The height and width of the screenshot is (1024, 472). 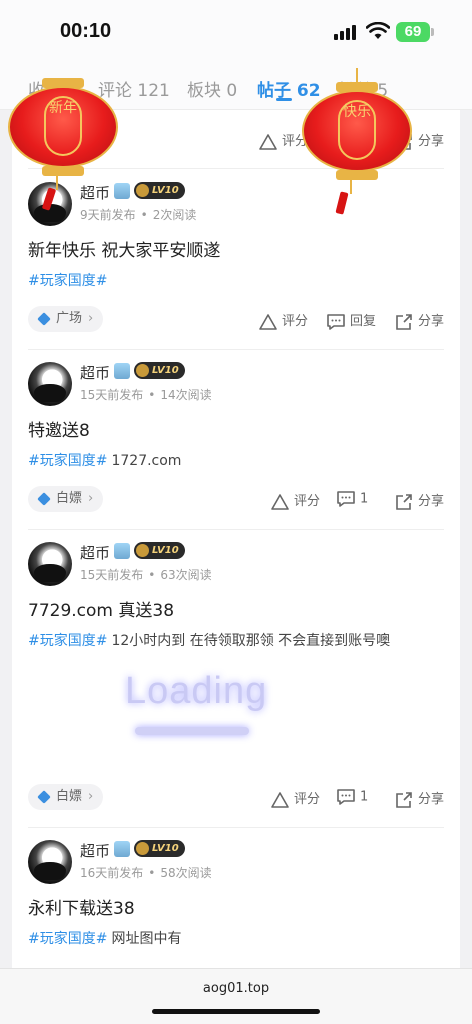 I want to click on post-tag-line: #玩家国度# 网址图中有, so click(x=105, y=939).